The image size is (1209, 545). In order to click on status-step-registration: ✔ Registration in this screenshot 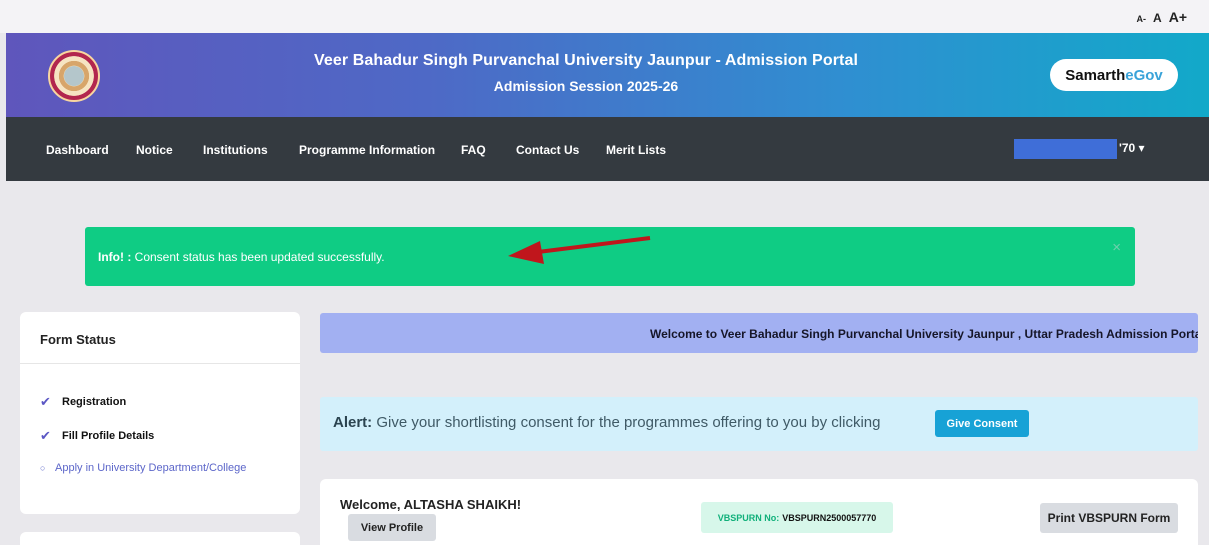, I will do `click(170, 402)`.